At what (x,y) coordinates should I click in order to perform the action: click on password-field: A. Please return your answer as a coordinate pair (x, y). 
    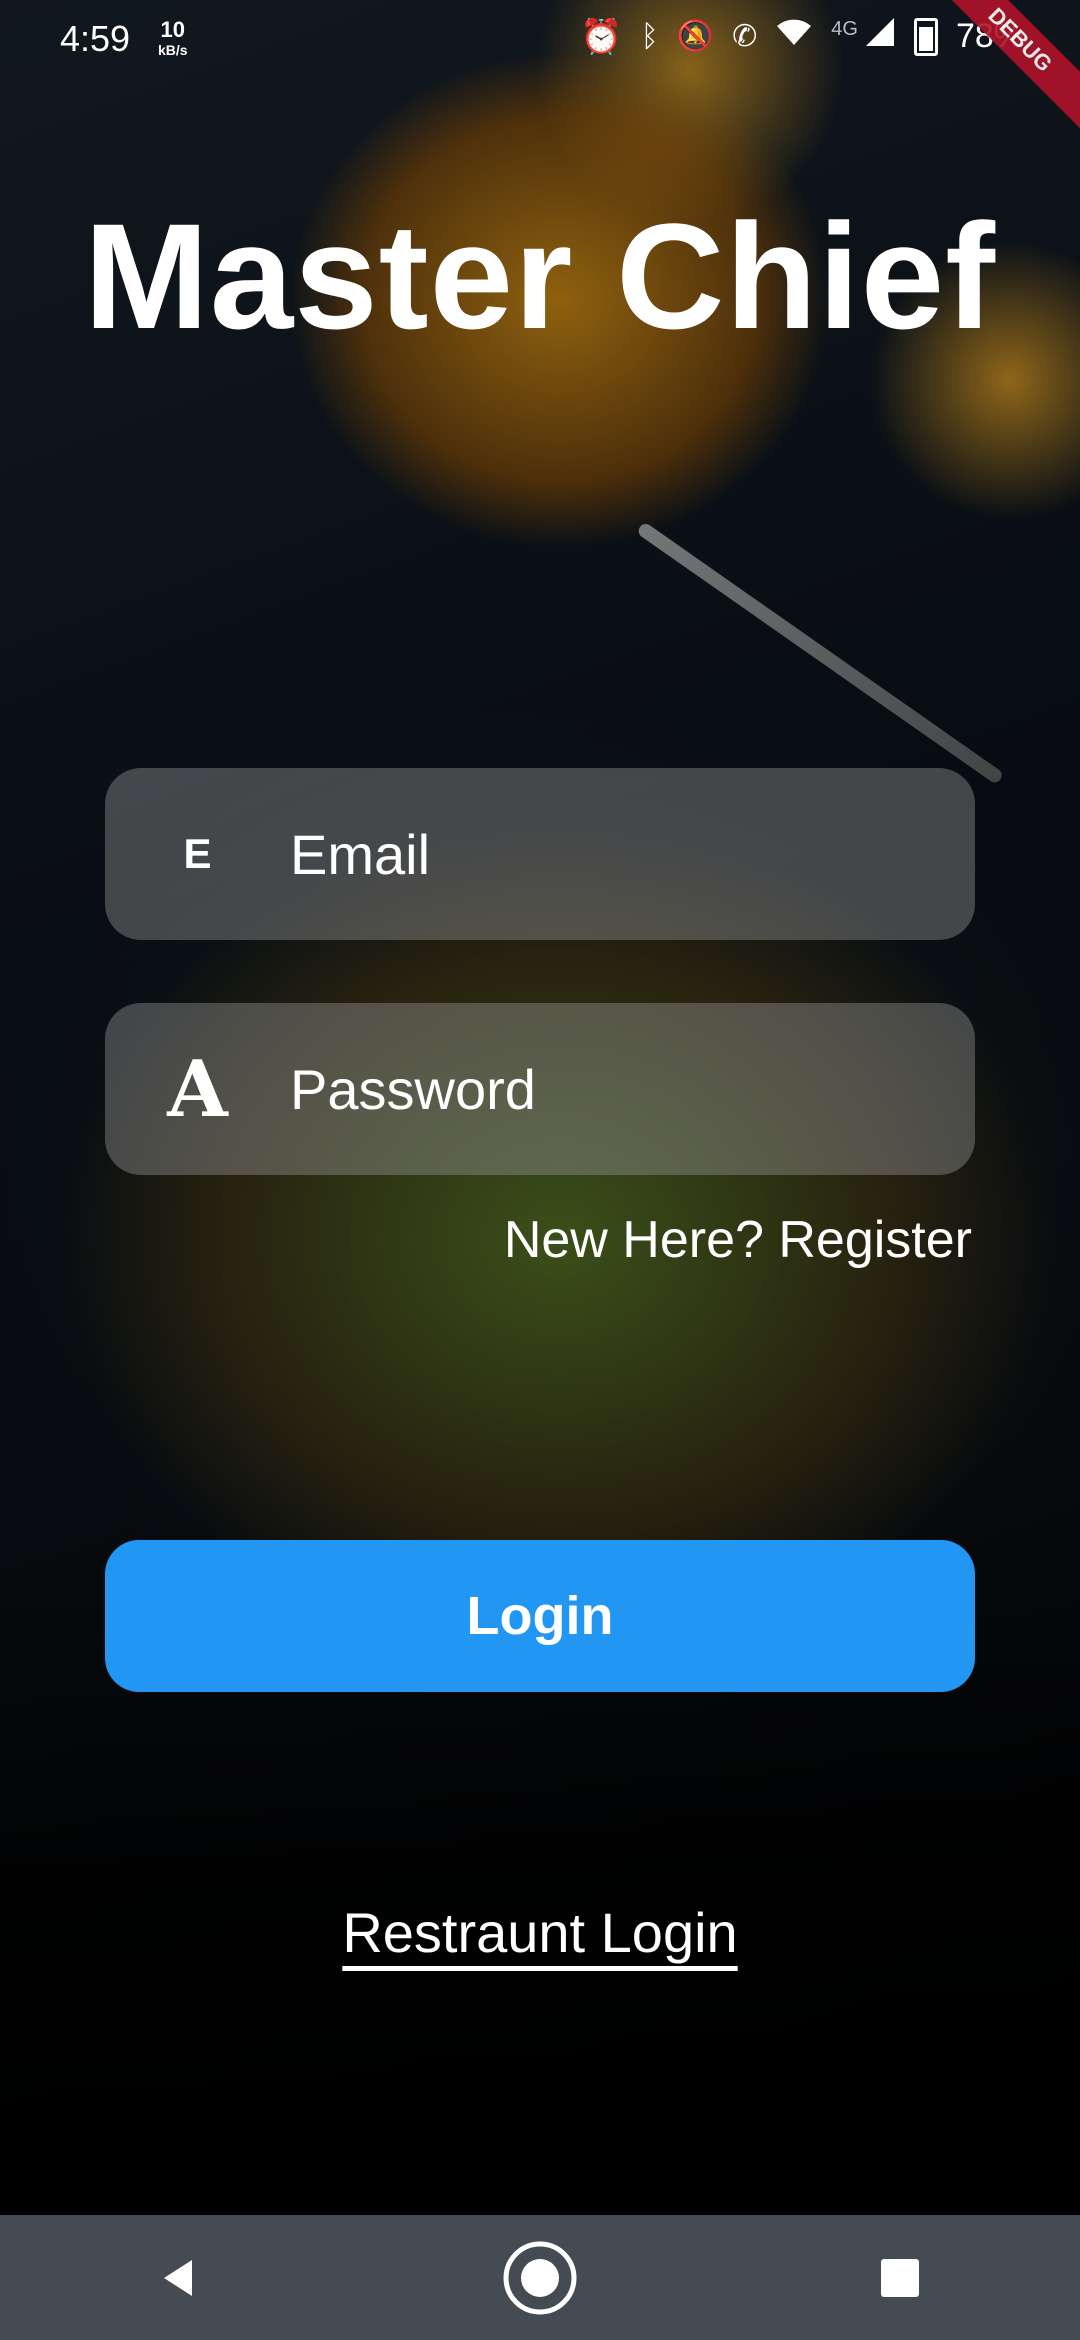
    Looking at the image, I should click on (540, 1089).